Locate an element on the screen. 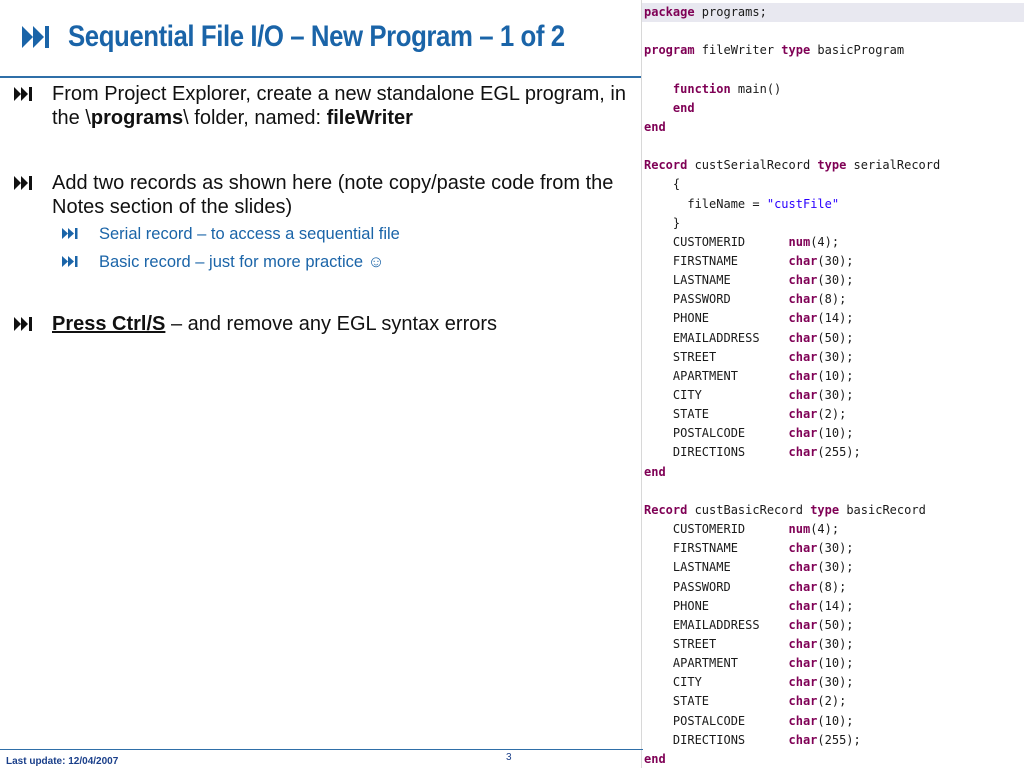  code-text: basicRecord is located at coordinates (882, 509).